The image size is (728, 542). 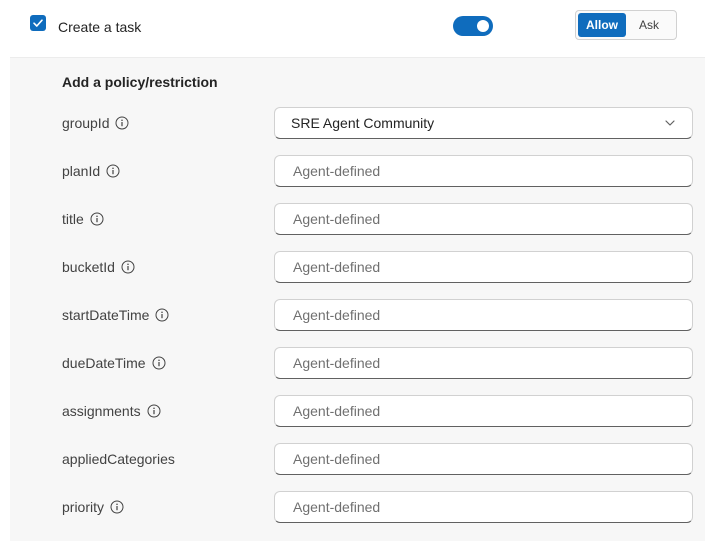 I want to click on field-name: startDateTime, so click(x=106, y=315).